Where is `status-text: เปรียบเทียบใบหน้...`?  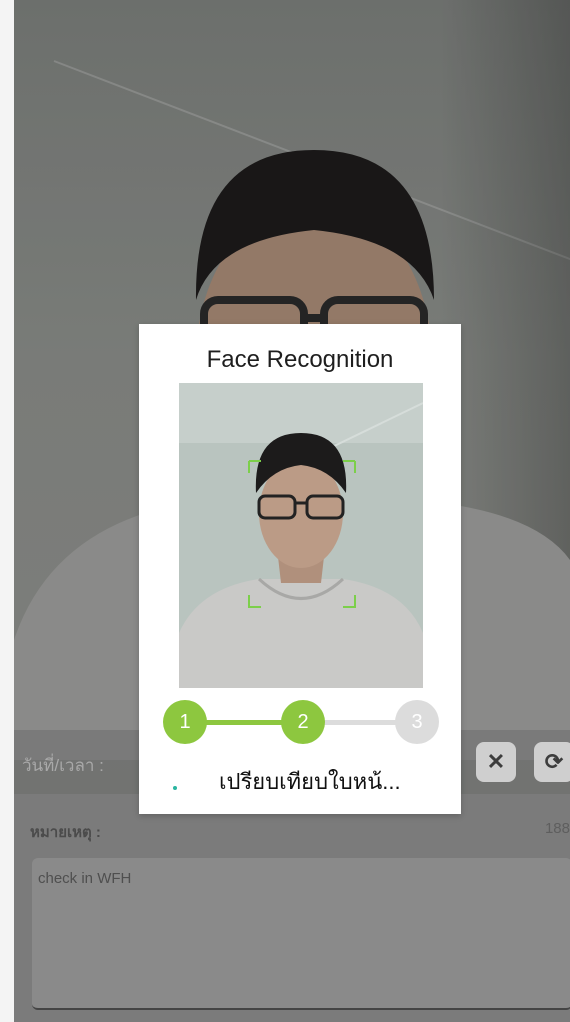 status-text: เปรียบเทียบใบหน้... is located at coordinates (310, 781).